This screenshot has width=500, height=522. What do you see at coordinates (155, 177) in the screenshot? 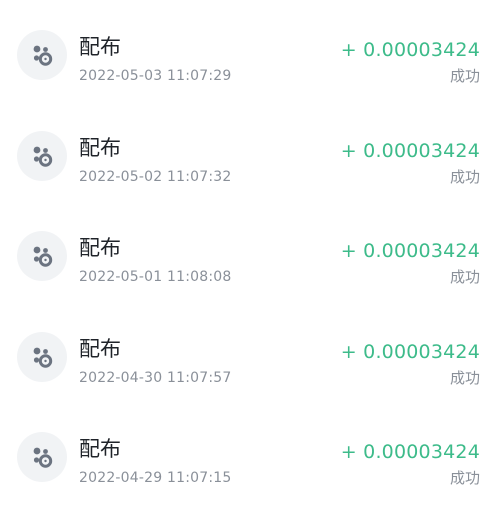
I see `transaction-time: 2022-05-02 11:07:32` at bounding box center [155, 177].